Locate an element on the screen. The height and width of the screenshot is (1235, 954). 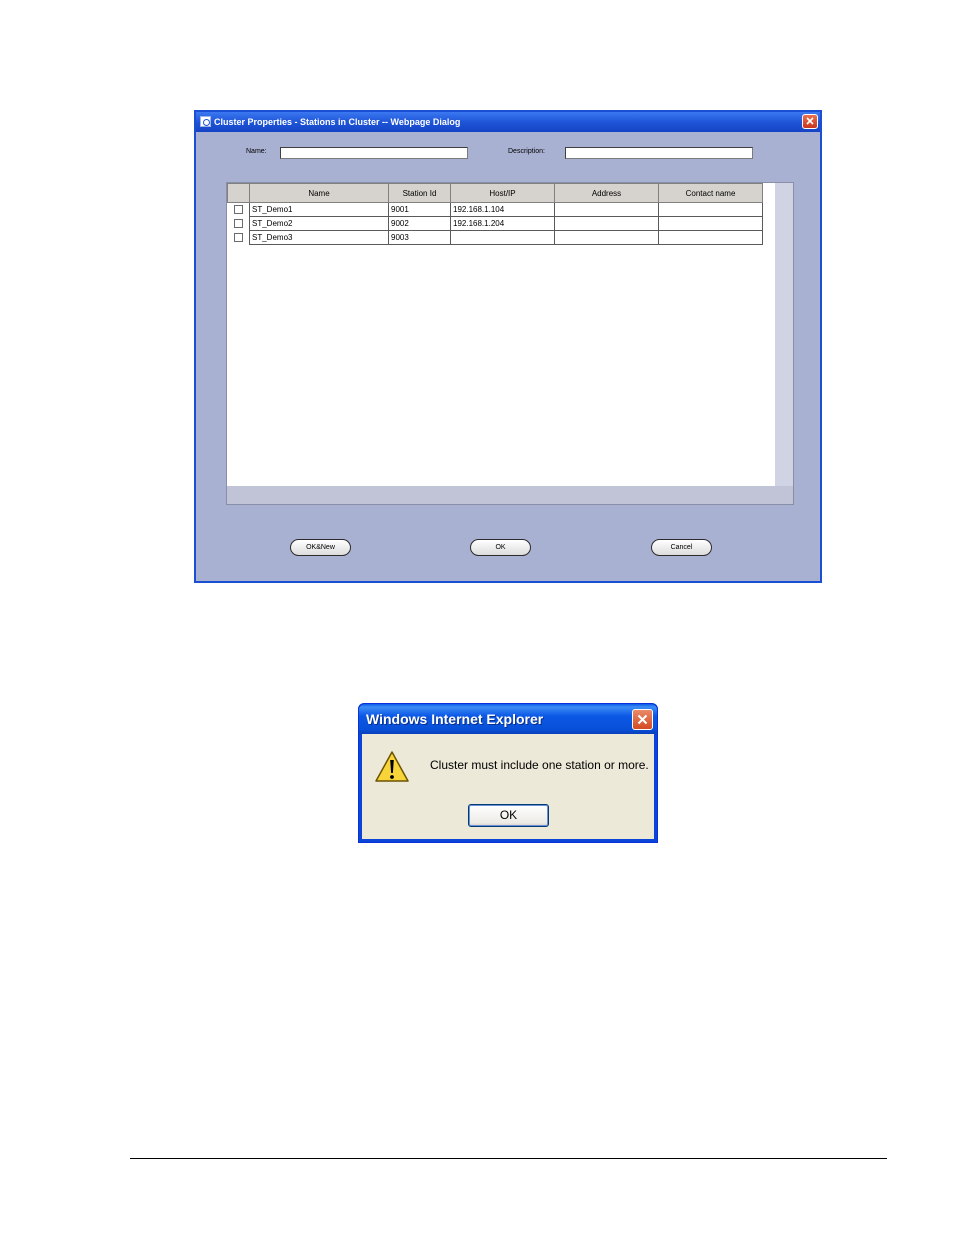
name-input is located at coordinates (374, 153).